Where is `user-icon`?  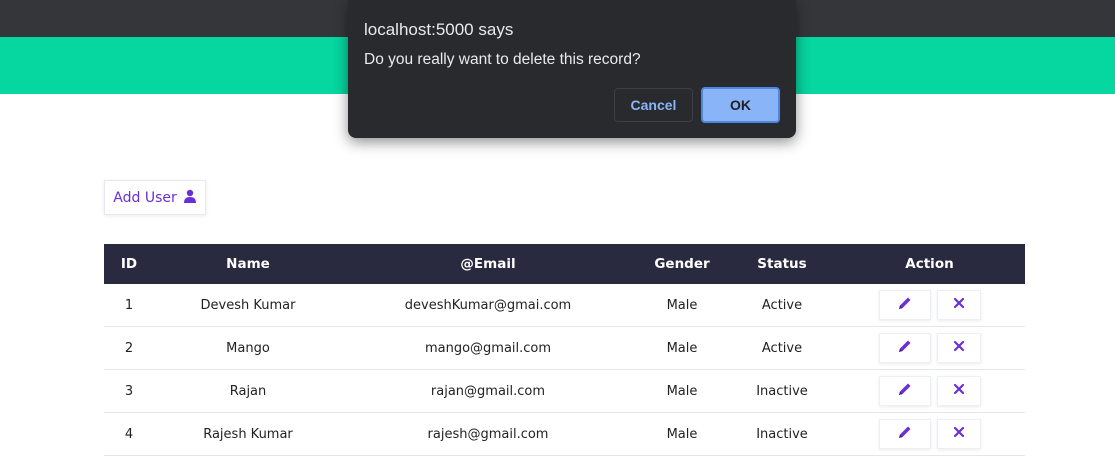
user-icon is located at coordinates (190, 198).